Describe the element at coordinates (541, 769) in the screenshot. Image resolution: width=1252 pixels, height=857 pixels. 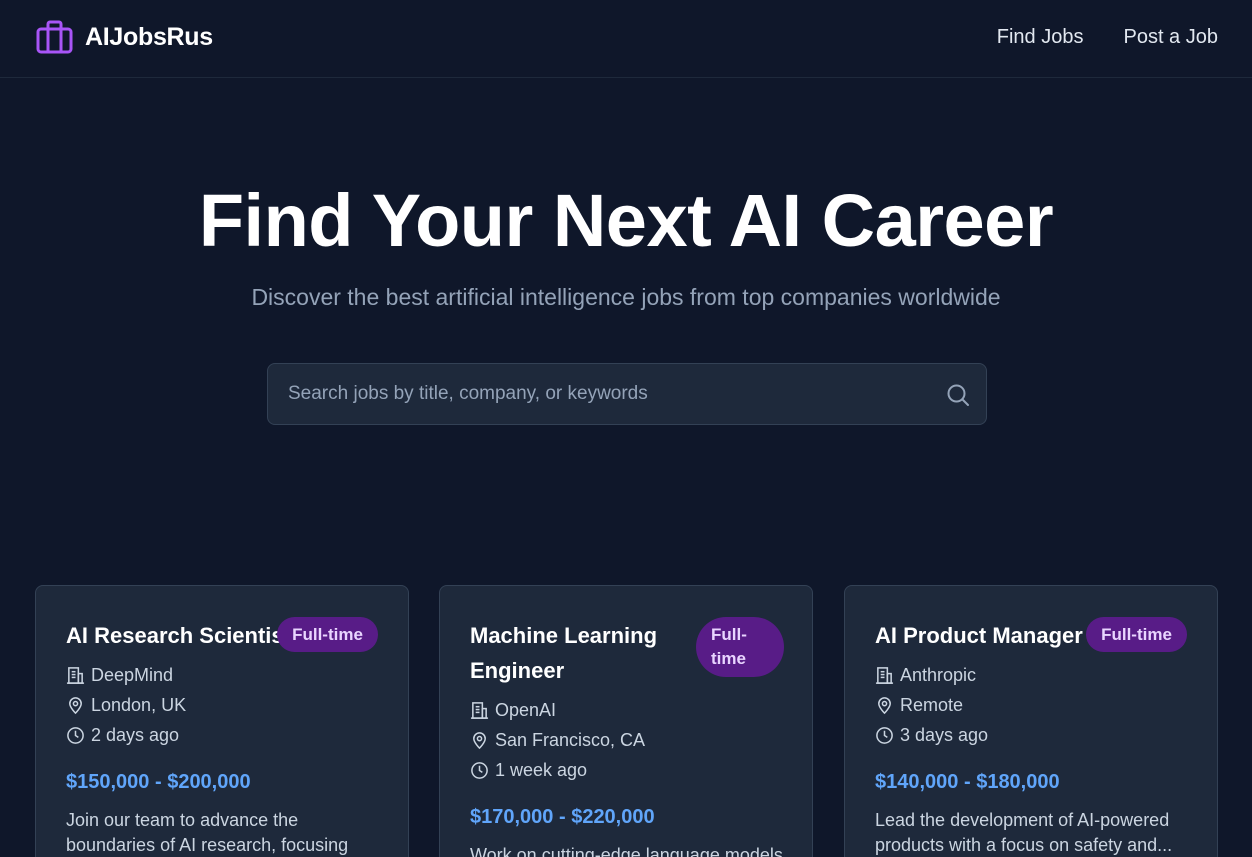
I see `posted-time: 1 week ago` at that location.